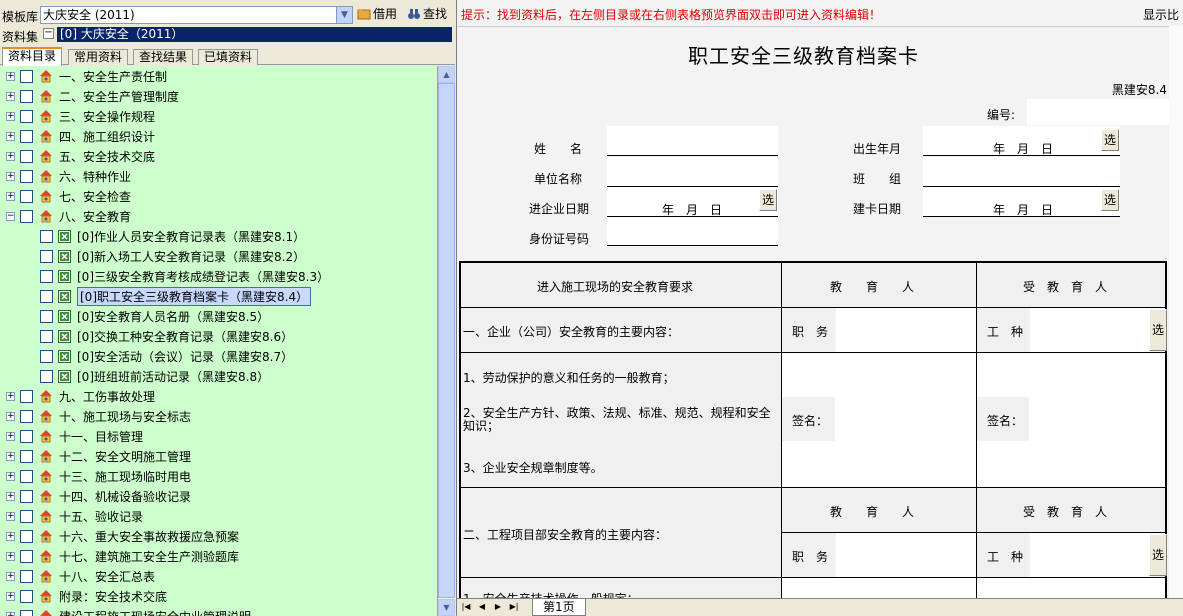  What do you see at coordinates (80, 576) in the screenshot?
I see `tree-folder-item: + 十八、安全汇总表` at bounding box center [80, 576].